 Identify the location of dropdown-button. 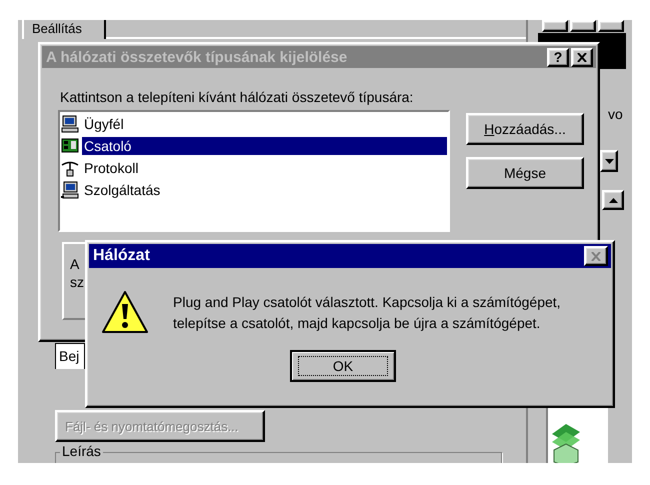
(609, 161).